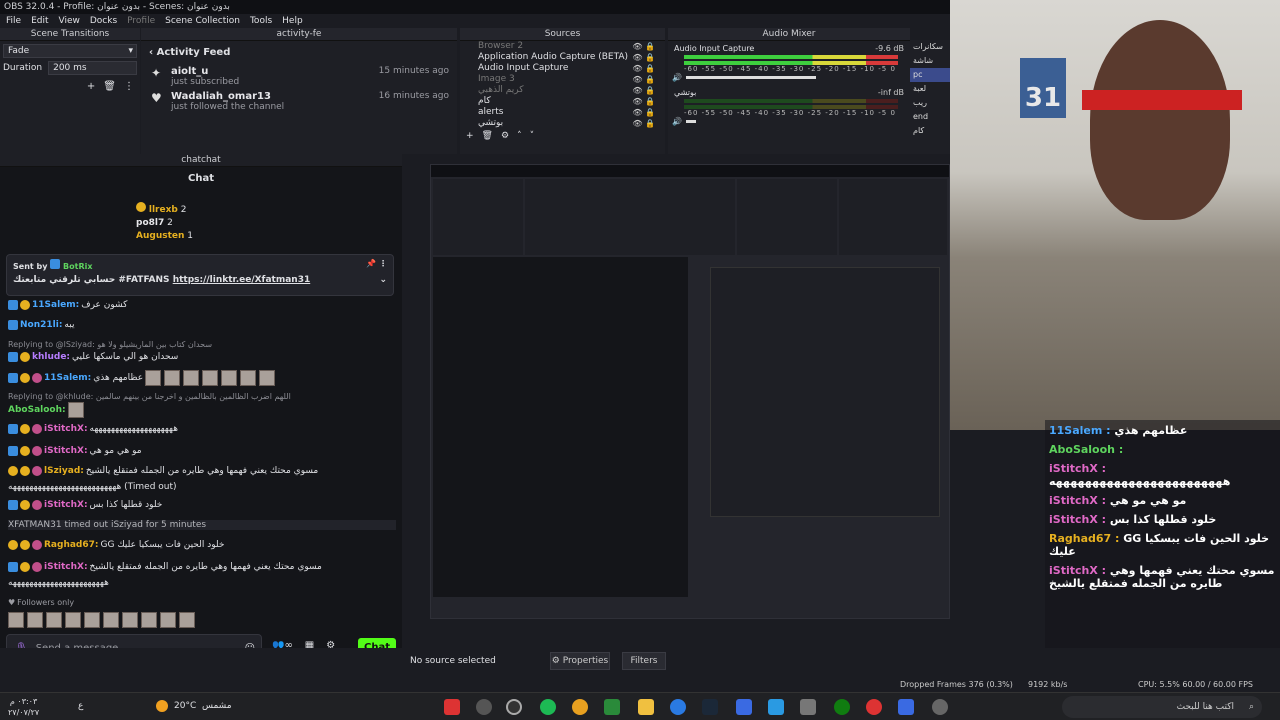 This screenshot has height=720, width=1280. Describe the element at coordinates (562, 123) in the screenshot. I see `source-item: بوتشي 👁 🔒` at that location.